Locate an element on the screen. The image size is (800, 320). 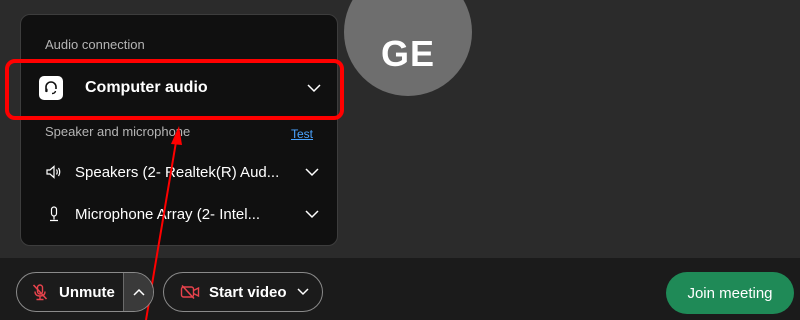
unmute-button: Unmute is located at coordinates (70, 292).